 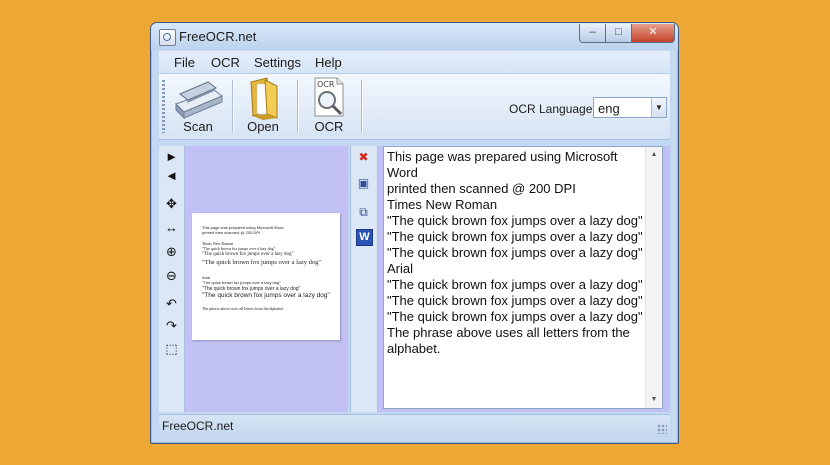 What do you see at coordinates (163, 106) in the screenshot?
I see `toolbar-grip` at bounding box center [163, 106].